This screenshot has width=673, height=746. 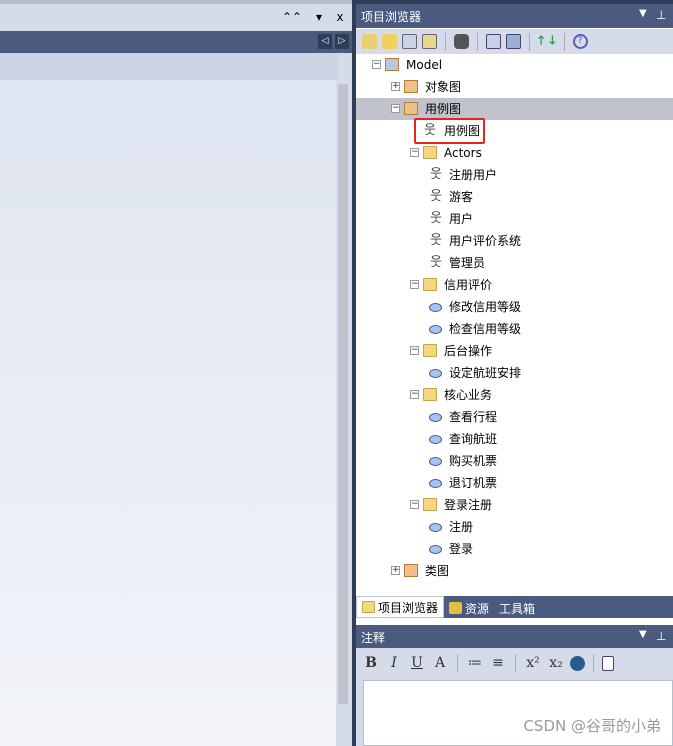 What do you see at coordinates (514, 483) in the screenshot?
I see `tree-item: 退订机票` at bounding box center [514, 483].